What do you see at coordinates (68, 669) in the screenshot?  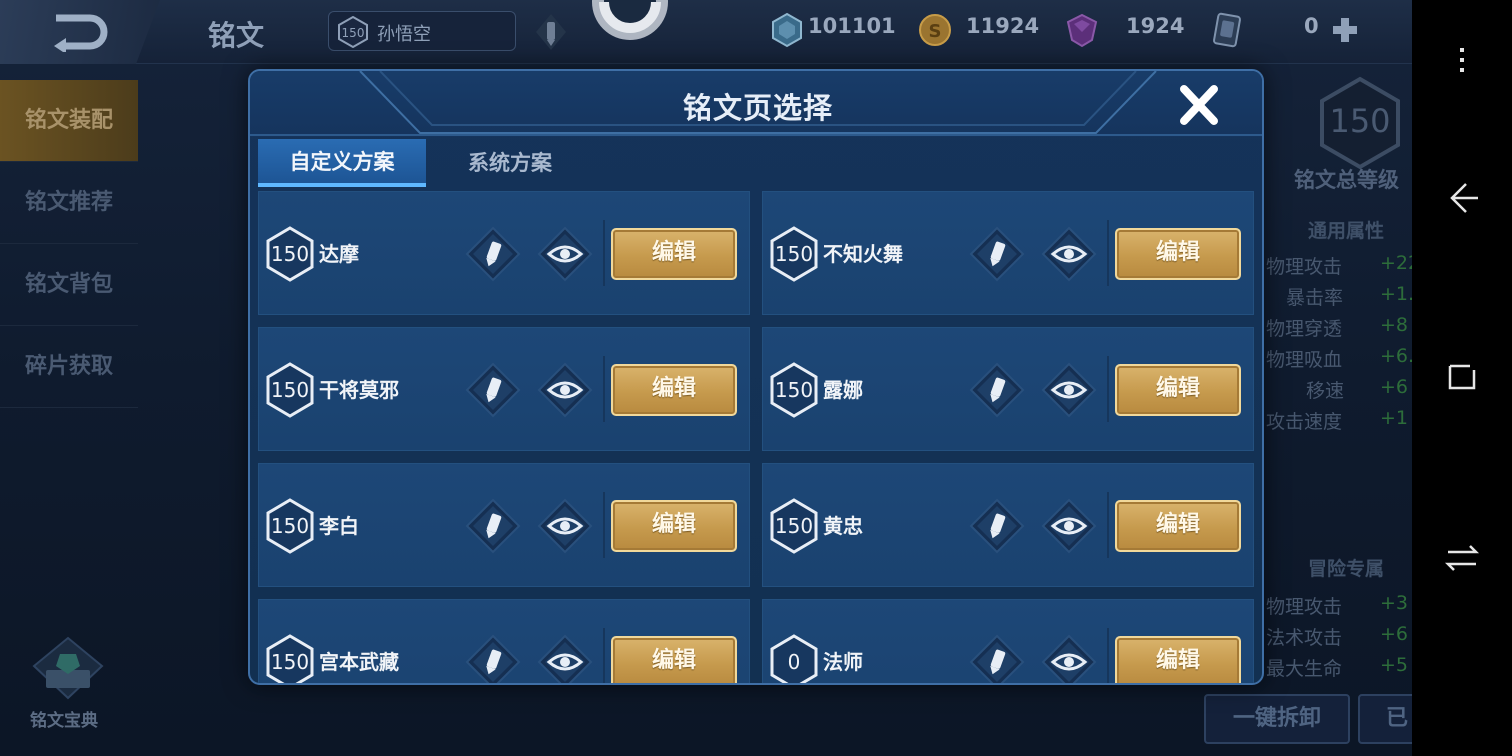 I see `rune-book-icon` at bounding box center [68, 669].